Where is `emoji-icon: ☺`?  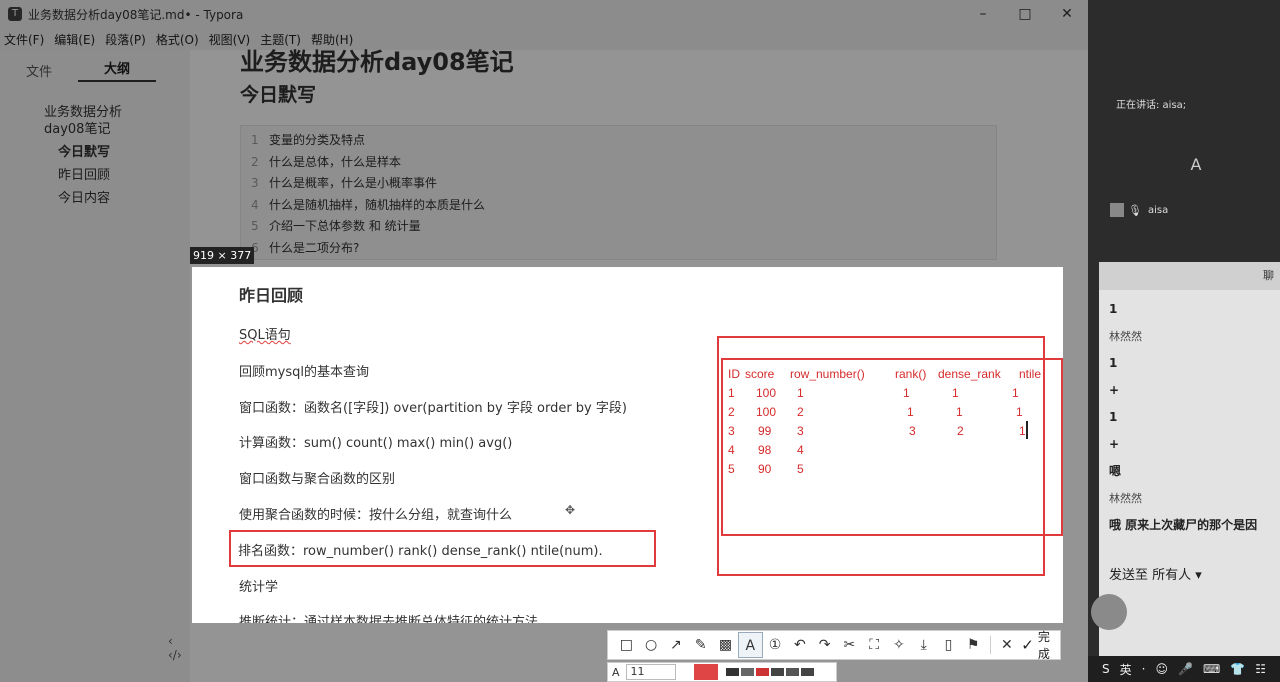
emoji-icon: ☺ is located at coordinates (1161, 669).